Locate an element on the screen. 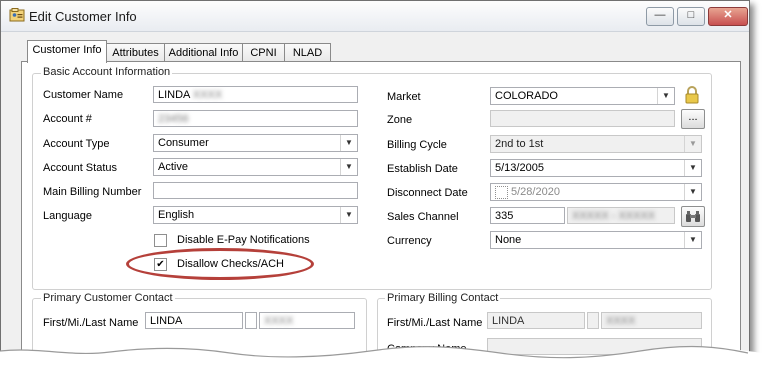  billing-contact-last-name-field: XXXX is located at coordinates (651, 320).